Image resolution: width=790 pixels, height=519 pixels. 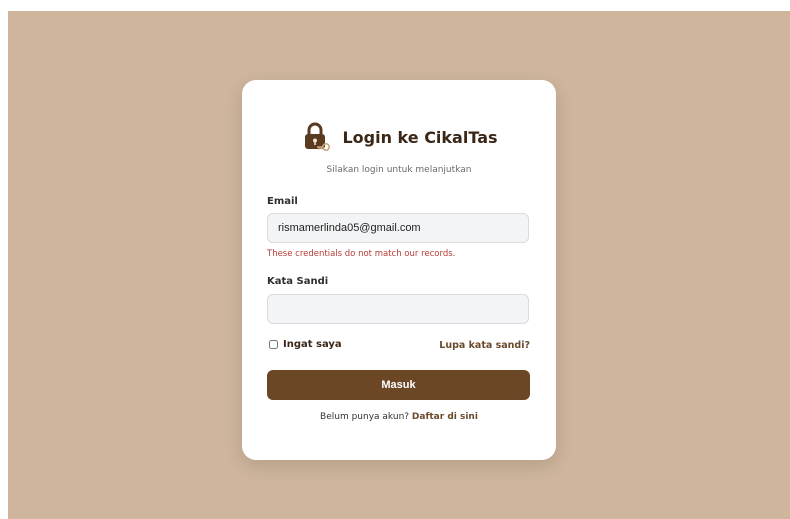 I want to click on page-subtitle: Silakan login untuk melanjutkan, so click(x=399, y=170).